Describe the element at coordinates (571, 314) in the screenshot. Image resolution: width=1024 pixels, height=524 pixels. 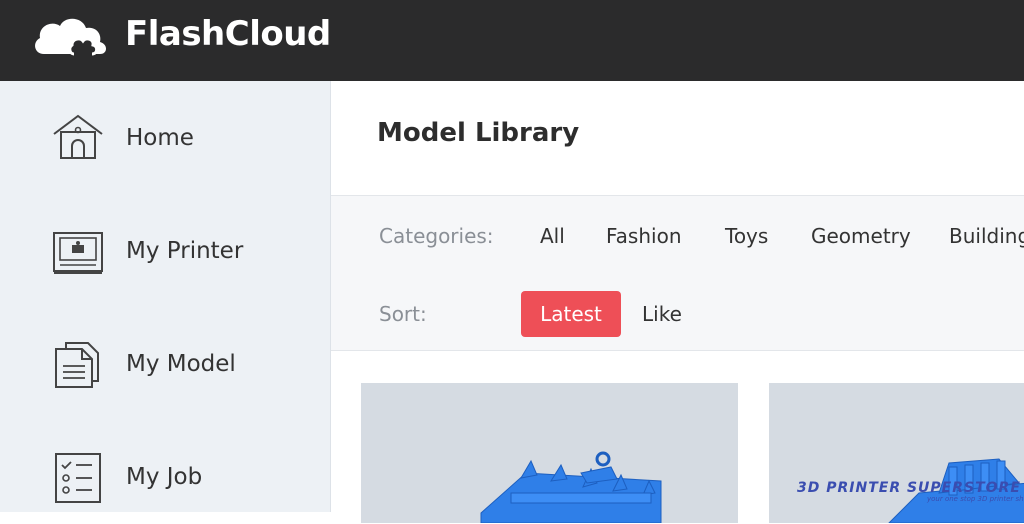
I see `sort-latest-button: Latest` at that location.